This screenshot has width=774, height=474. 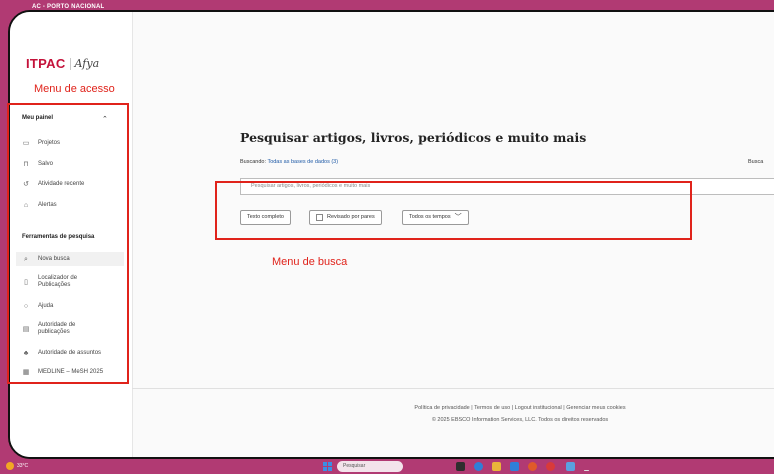 What do you see at coordinates (460, 466) in the screenshot?
I see `task-view-icon` at bounding box center [460, 466].